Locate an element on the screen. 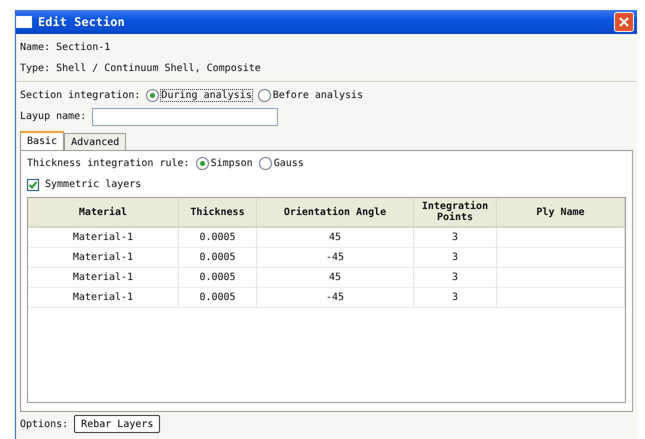 The width and height of the screenshot is (645, 439). layup-name-label: Layup name: is located at coordinates (53, 116).